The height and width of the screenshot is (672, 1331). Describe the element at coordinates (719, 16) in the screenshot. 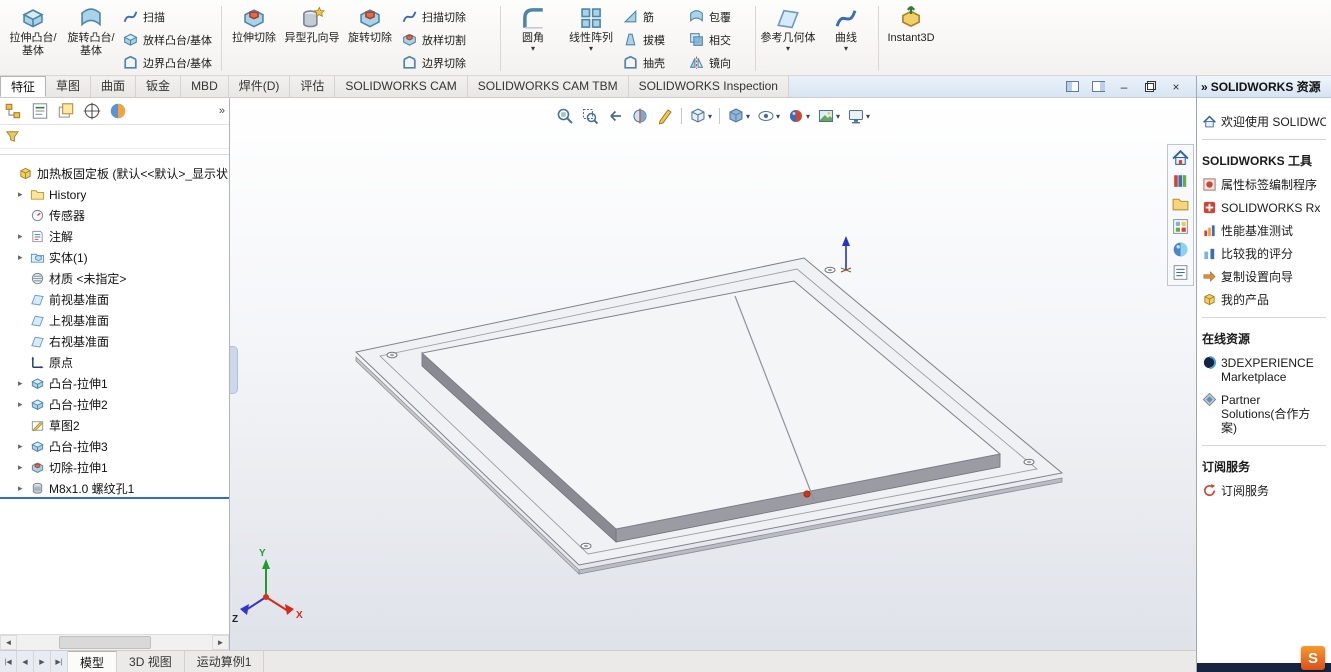

I see `wrap-button: 包覆` at that location.